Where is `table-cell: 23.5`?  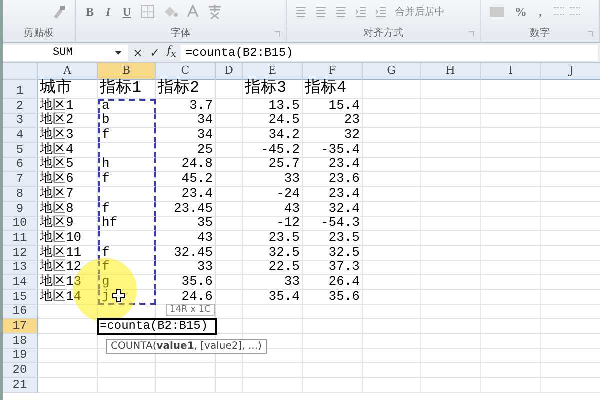
table-cell: 23.5 is located at coordinates (273, 238).